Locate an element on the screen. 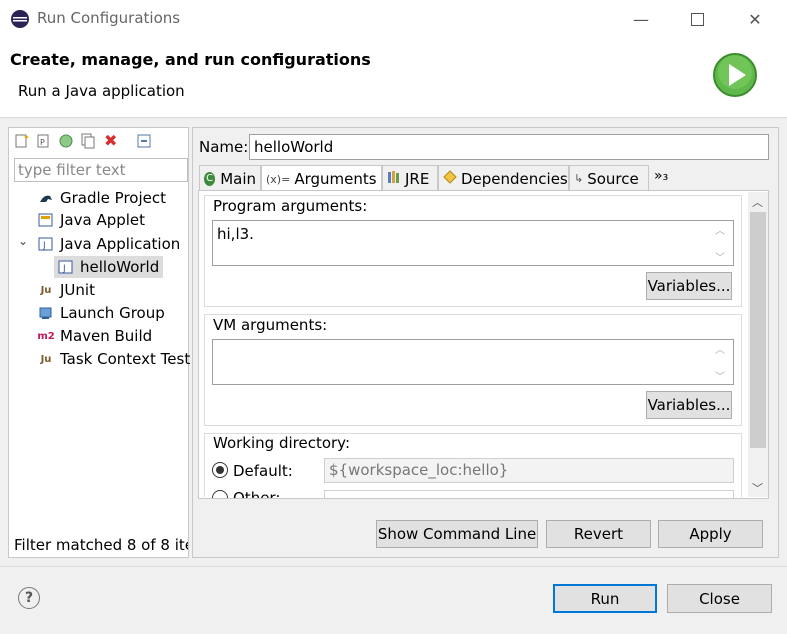 This screenshot has width=787, height=634. task-context-icon: Ju is located at coordinates (46, 359).